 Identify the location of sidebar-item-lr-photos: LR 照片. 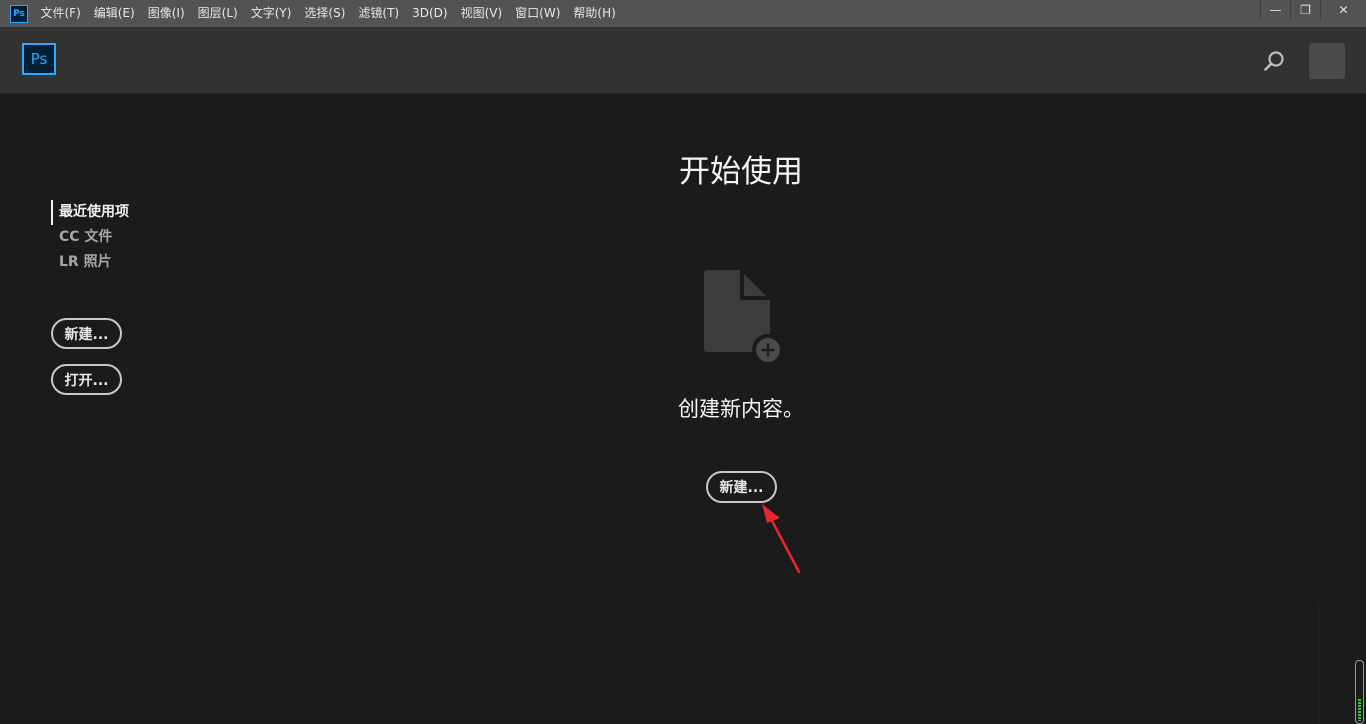
(151, 262).